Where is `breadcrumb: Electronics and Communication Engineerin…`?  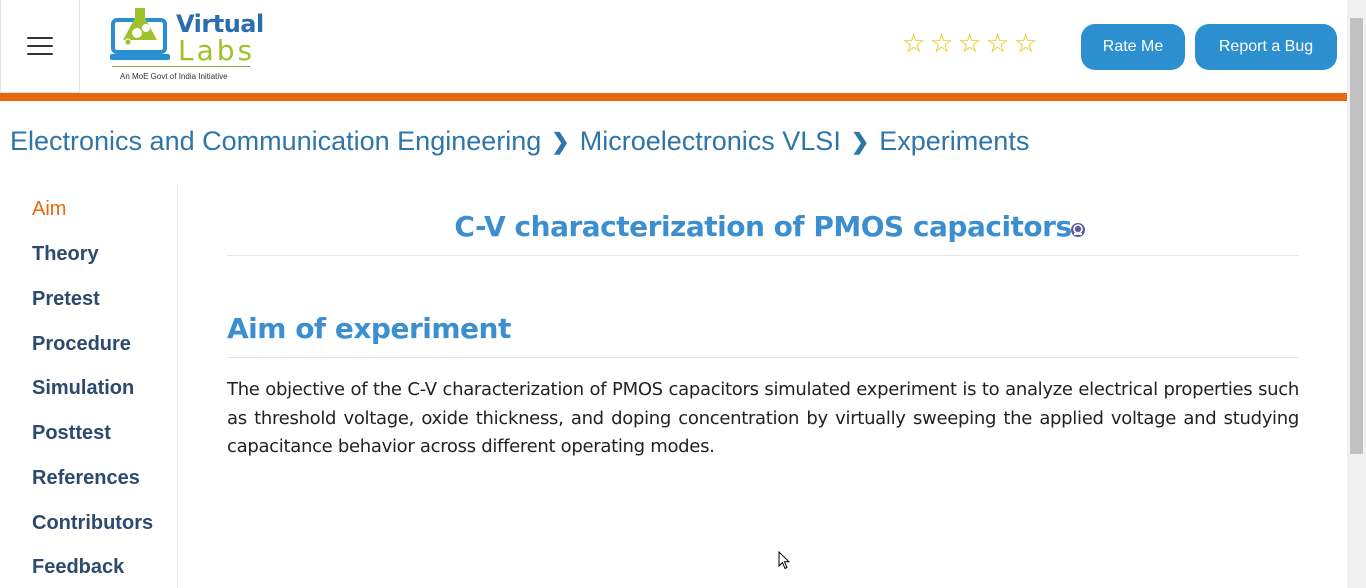
breadcrumb: Electronics and Communication Engineerin… is located at coordinates (519, 141).